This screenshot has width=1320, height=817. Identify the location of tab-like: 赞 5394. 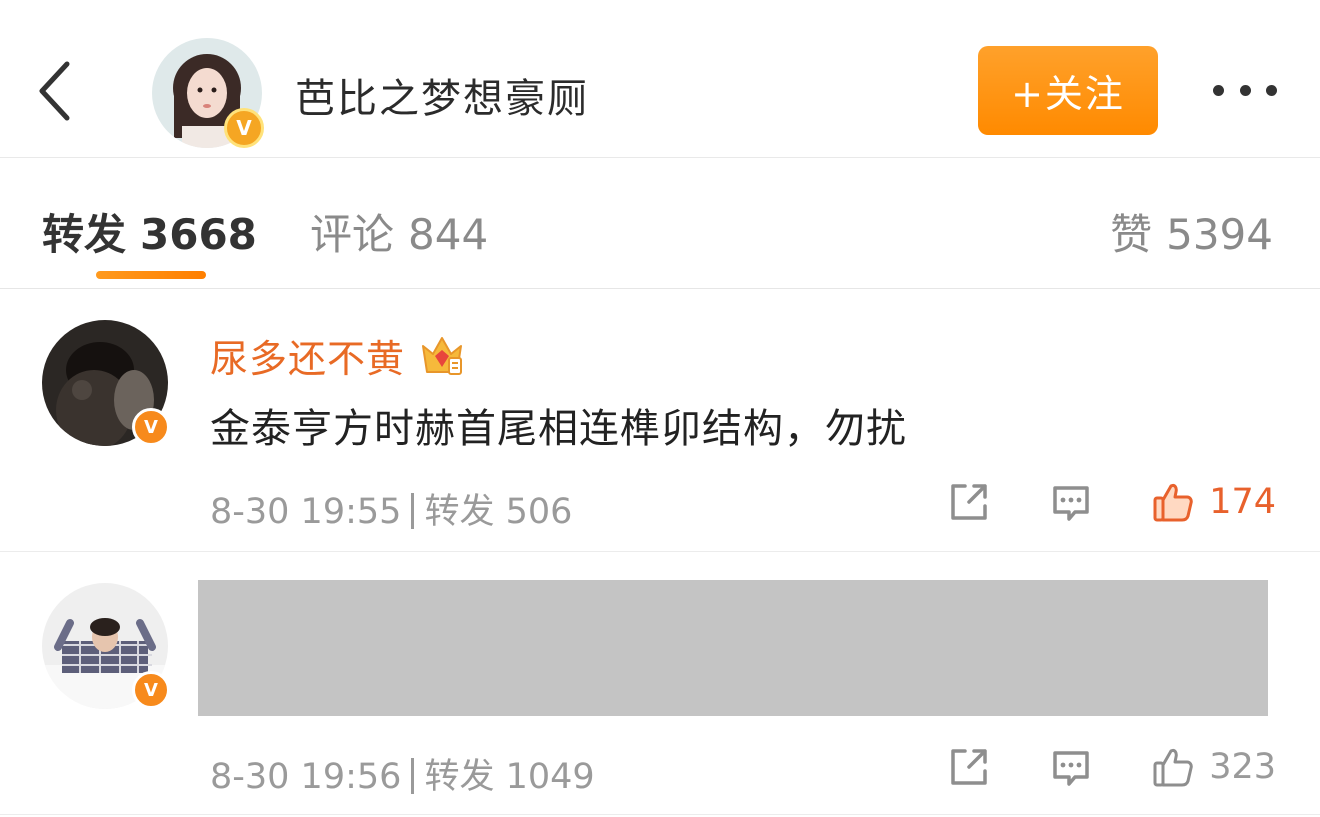
(1191, 231).